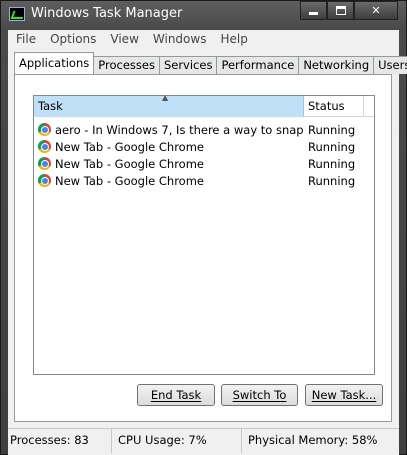 The height and width of the screenshot is (455, 407). Describe the element at coordinates (233, 39) in the screenshot. I see `menu-help: Help` at that location.